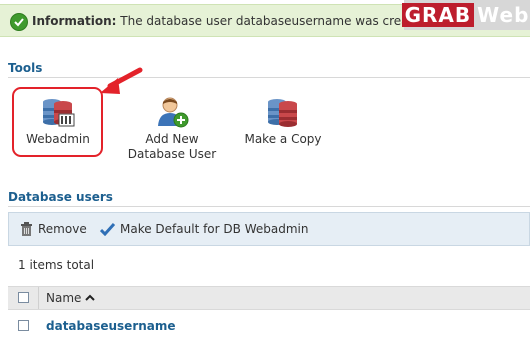 Image resolution: width=530 pixels, height=350 pixels. What do you see at coordinates (23, 325) in the screenshot?
I see `row-checkbox` at bounding box center [23, 325].